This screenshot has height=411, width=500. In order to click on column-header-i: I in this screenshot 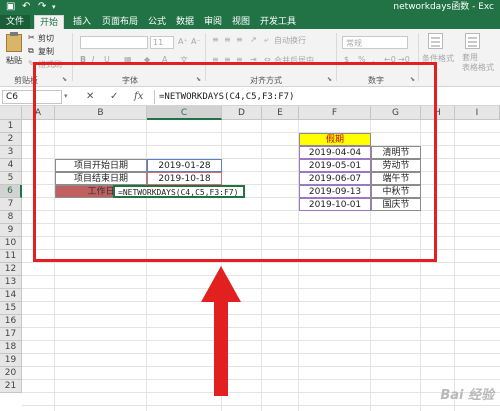, I will do `click(477, 113)`.